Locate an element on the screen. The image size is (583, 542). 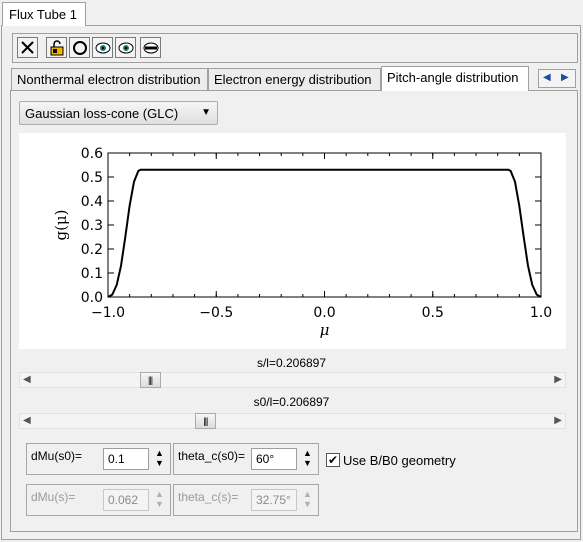
lock-icon is located at coordinates (56, 47).